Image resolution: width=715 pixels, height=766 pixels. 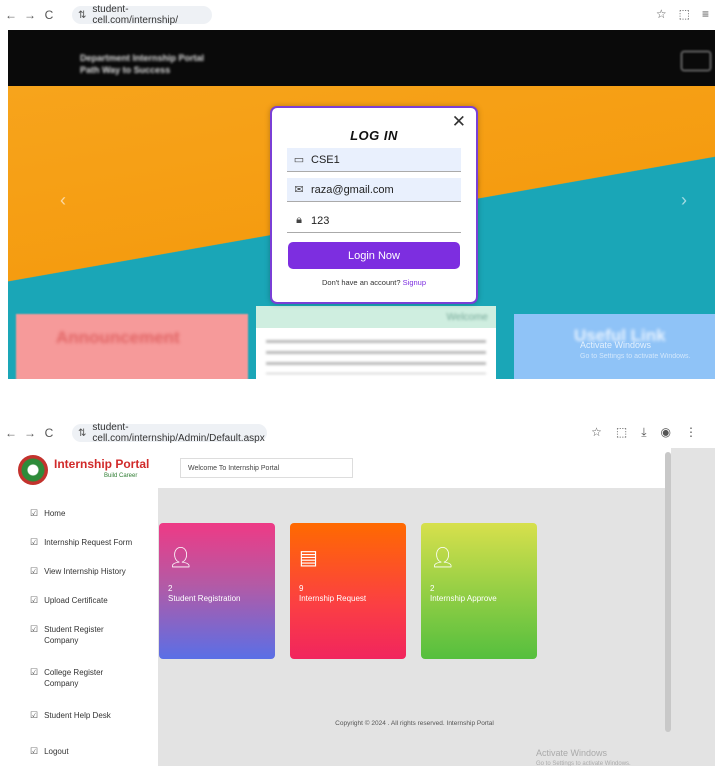 What do you see at coordinates (83, 751) in the screenshot?
I see `sidebar-item-logout: ☑ Logout` at bounding box center [83, 751].